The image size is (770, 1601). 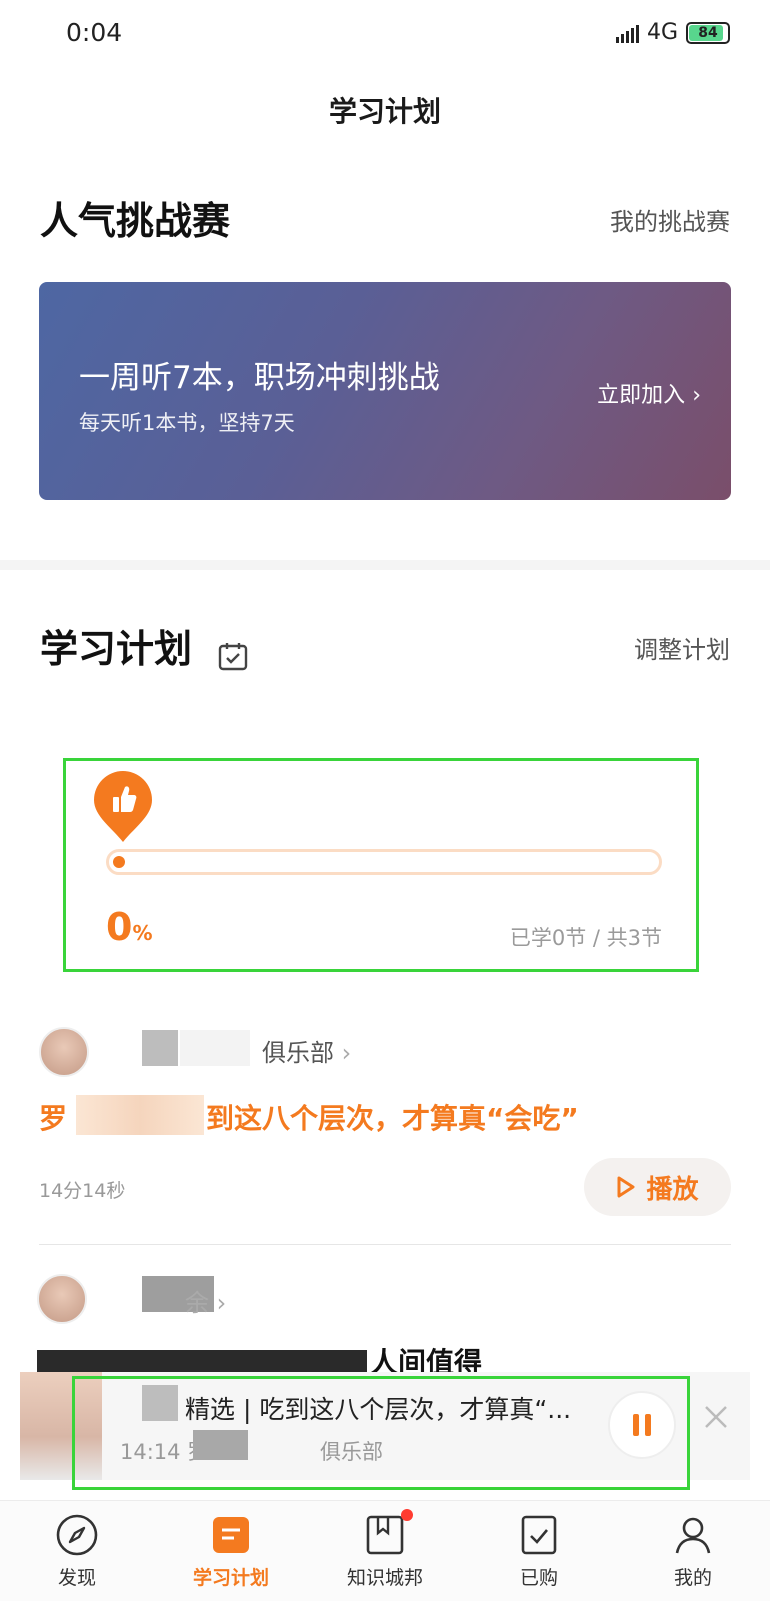 I want to click on bookmark-icon-wrap, so click(x=388, y=1533).